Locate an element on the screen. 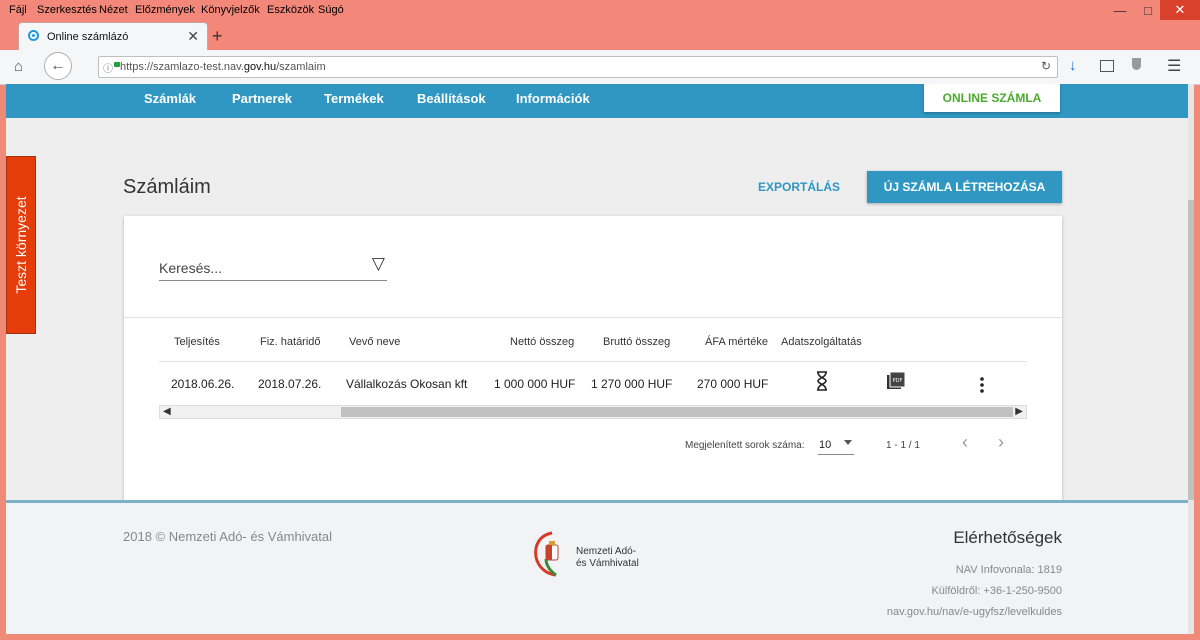 The width and height of the screenshot is (1200, 640). caret-down-icon is located at coordinates (848, 442).